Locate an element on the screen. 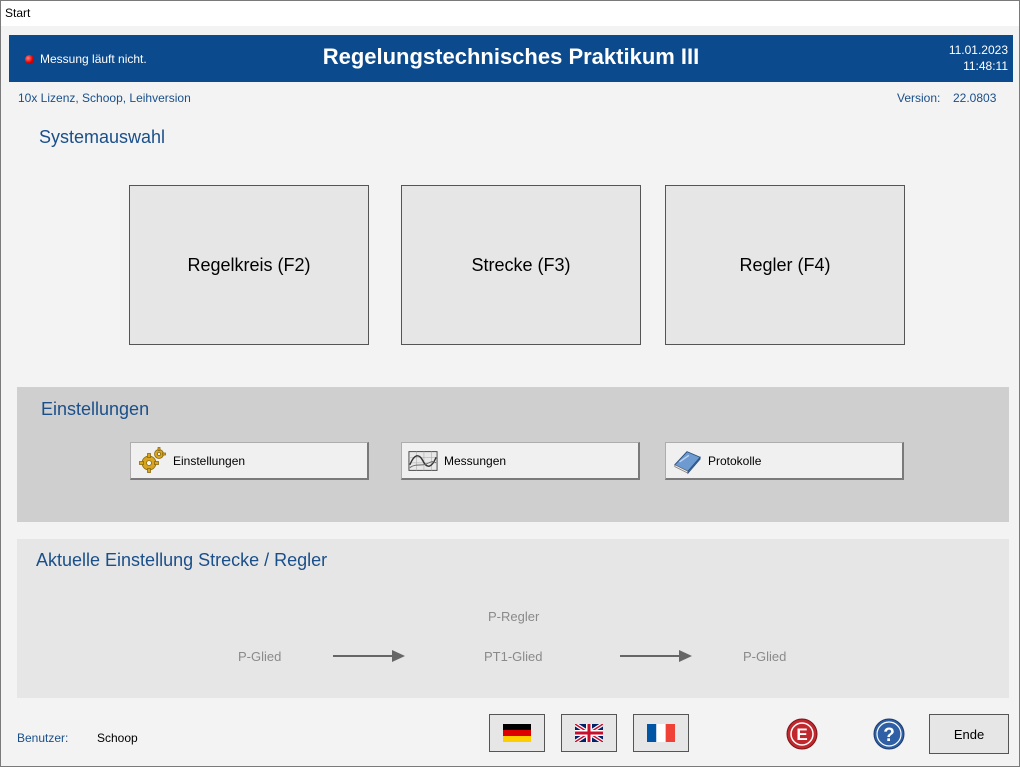 The height and width of the screenshot is (767, 1020). measurements-button-label: Messungen is located at coordinates (475, 460).